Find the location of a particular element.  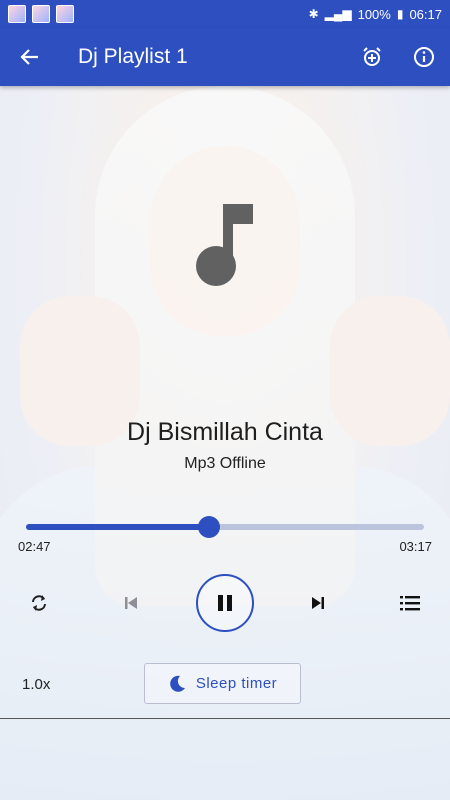

system-status: ✱ ▂▄▆ 100% ▮ 06:17 is located at coordinates (375, 14).